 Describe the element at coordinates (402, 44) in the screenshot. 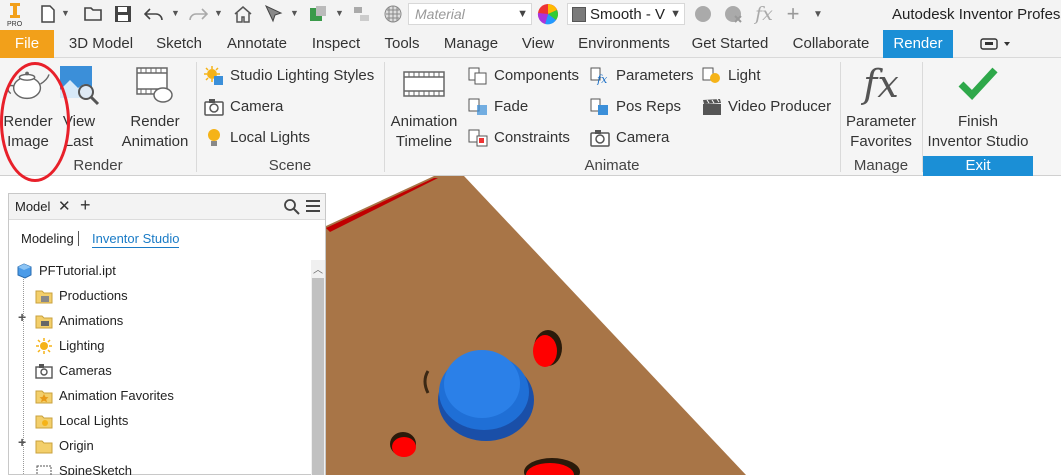

I see `tab-tools: Tools` at that location.